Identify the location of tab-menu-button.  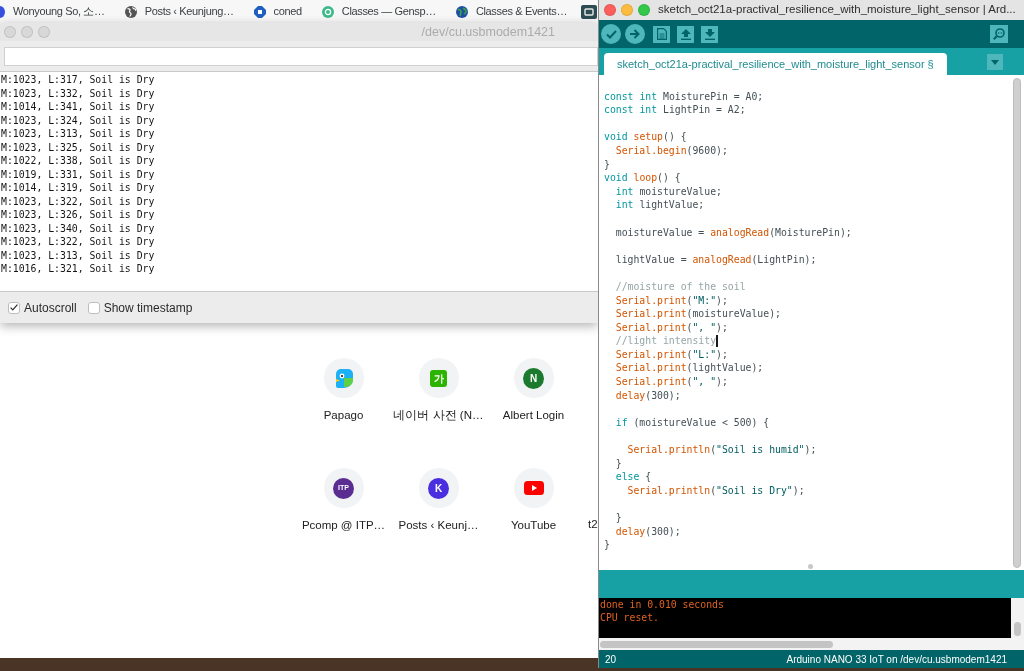
(995, 62).